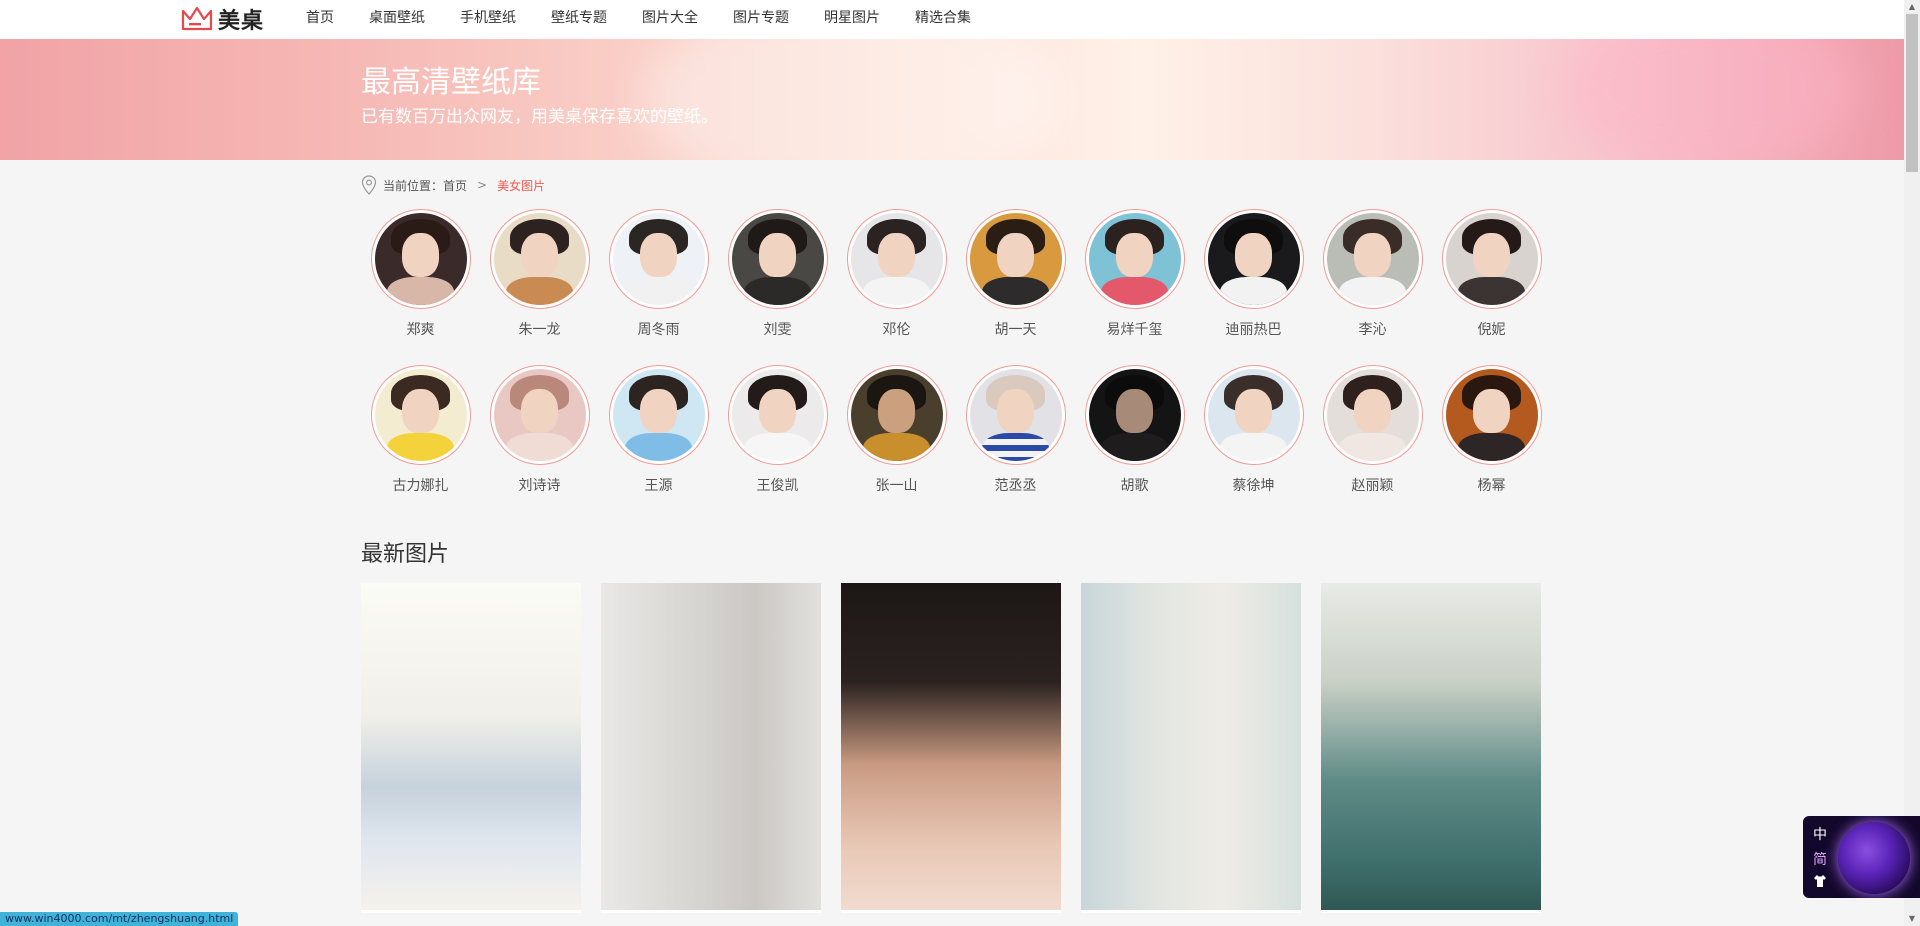 This screenshot has width=1920, height=926. I want to click on nav-item-mobile-wallpaper: 手机壁纸, so click(488, 19).